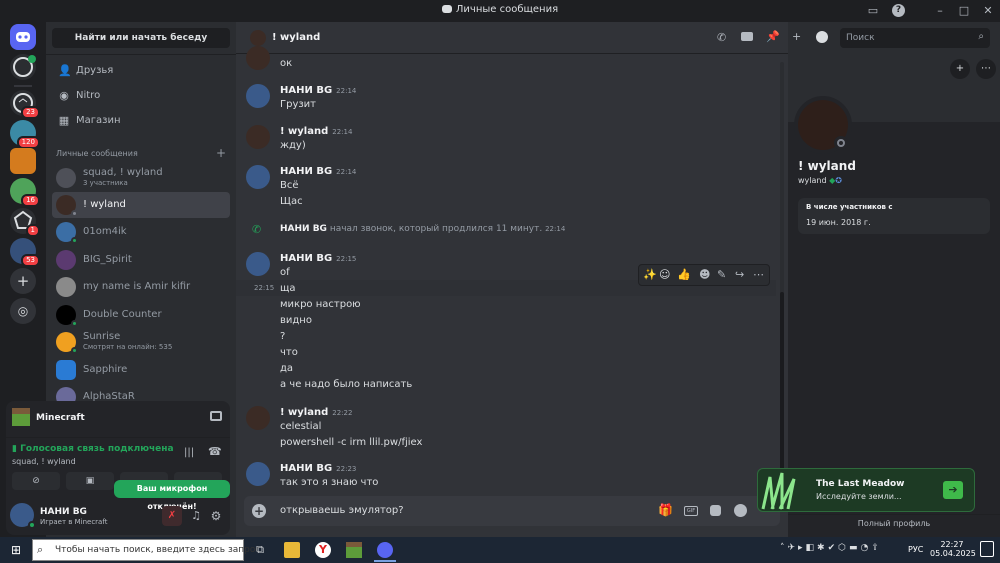 This screenshot has width=1000, height=563. Describe the element at coordinates (23, 311) in the screenshot. I see `discover-icon: ◎` at that location.